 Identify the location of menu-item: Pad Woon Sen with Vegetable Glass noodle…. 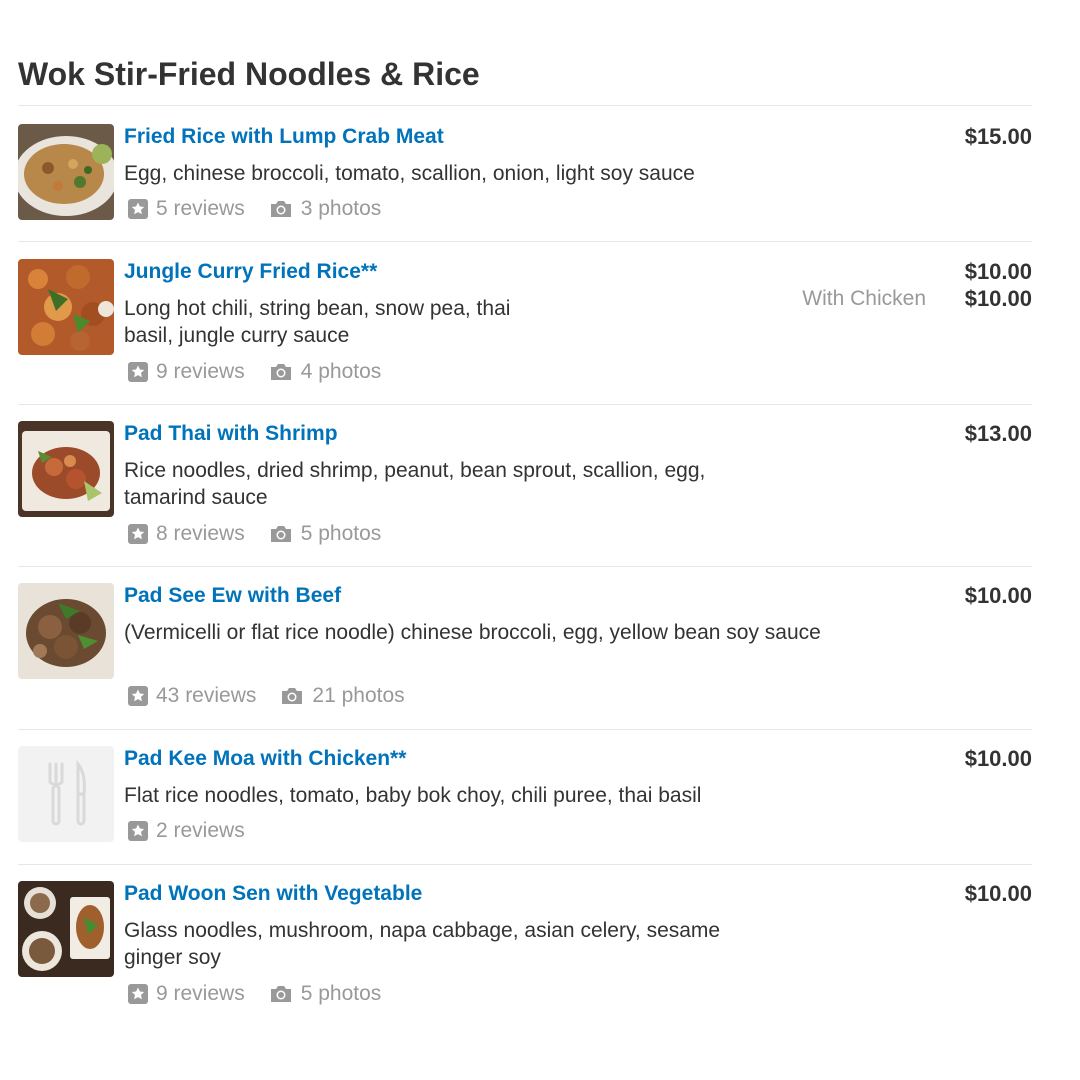
(525, 944).